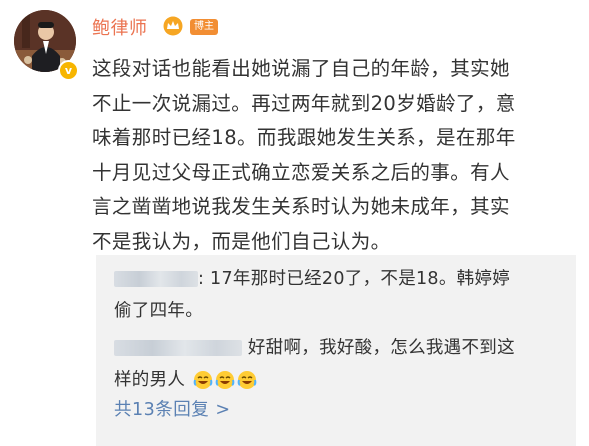 This screenshot has height=446, width=589. What do you see at coordinates (173, 26) in the screenshot?
I see `crown-icon` at bounding box center [173, 26].